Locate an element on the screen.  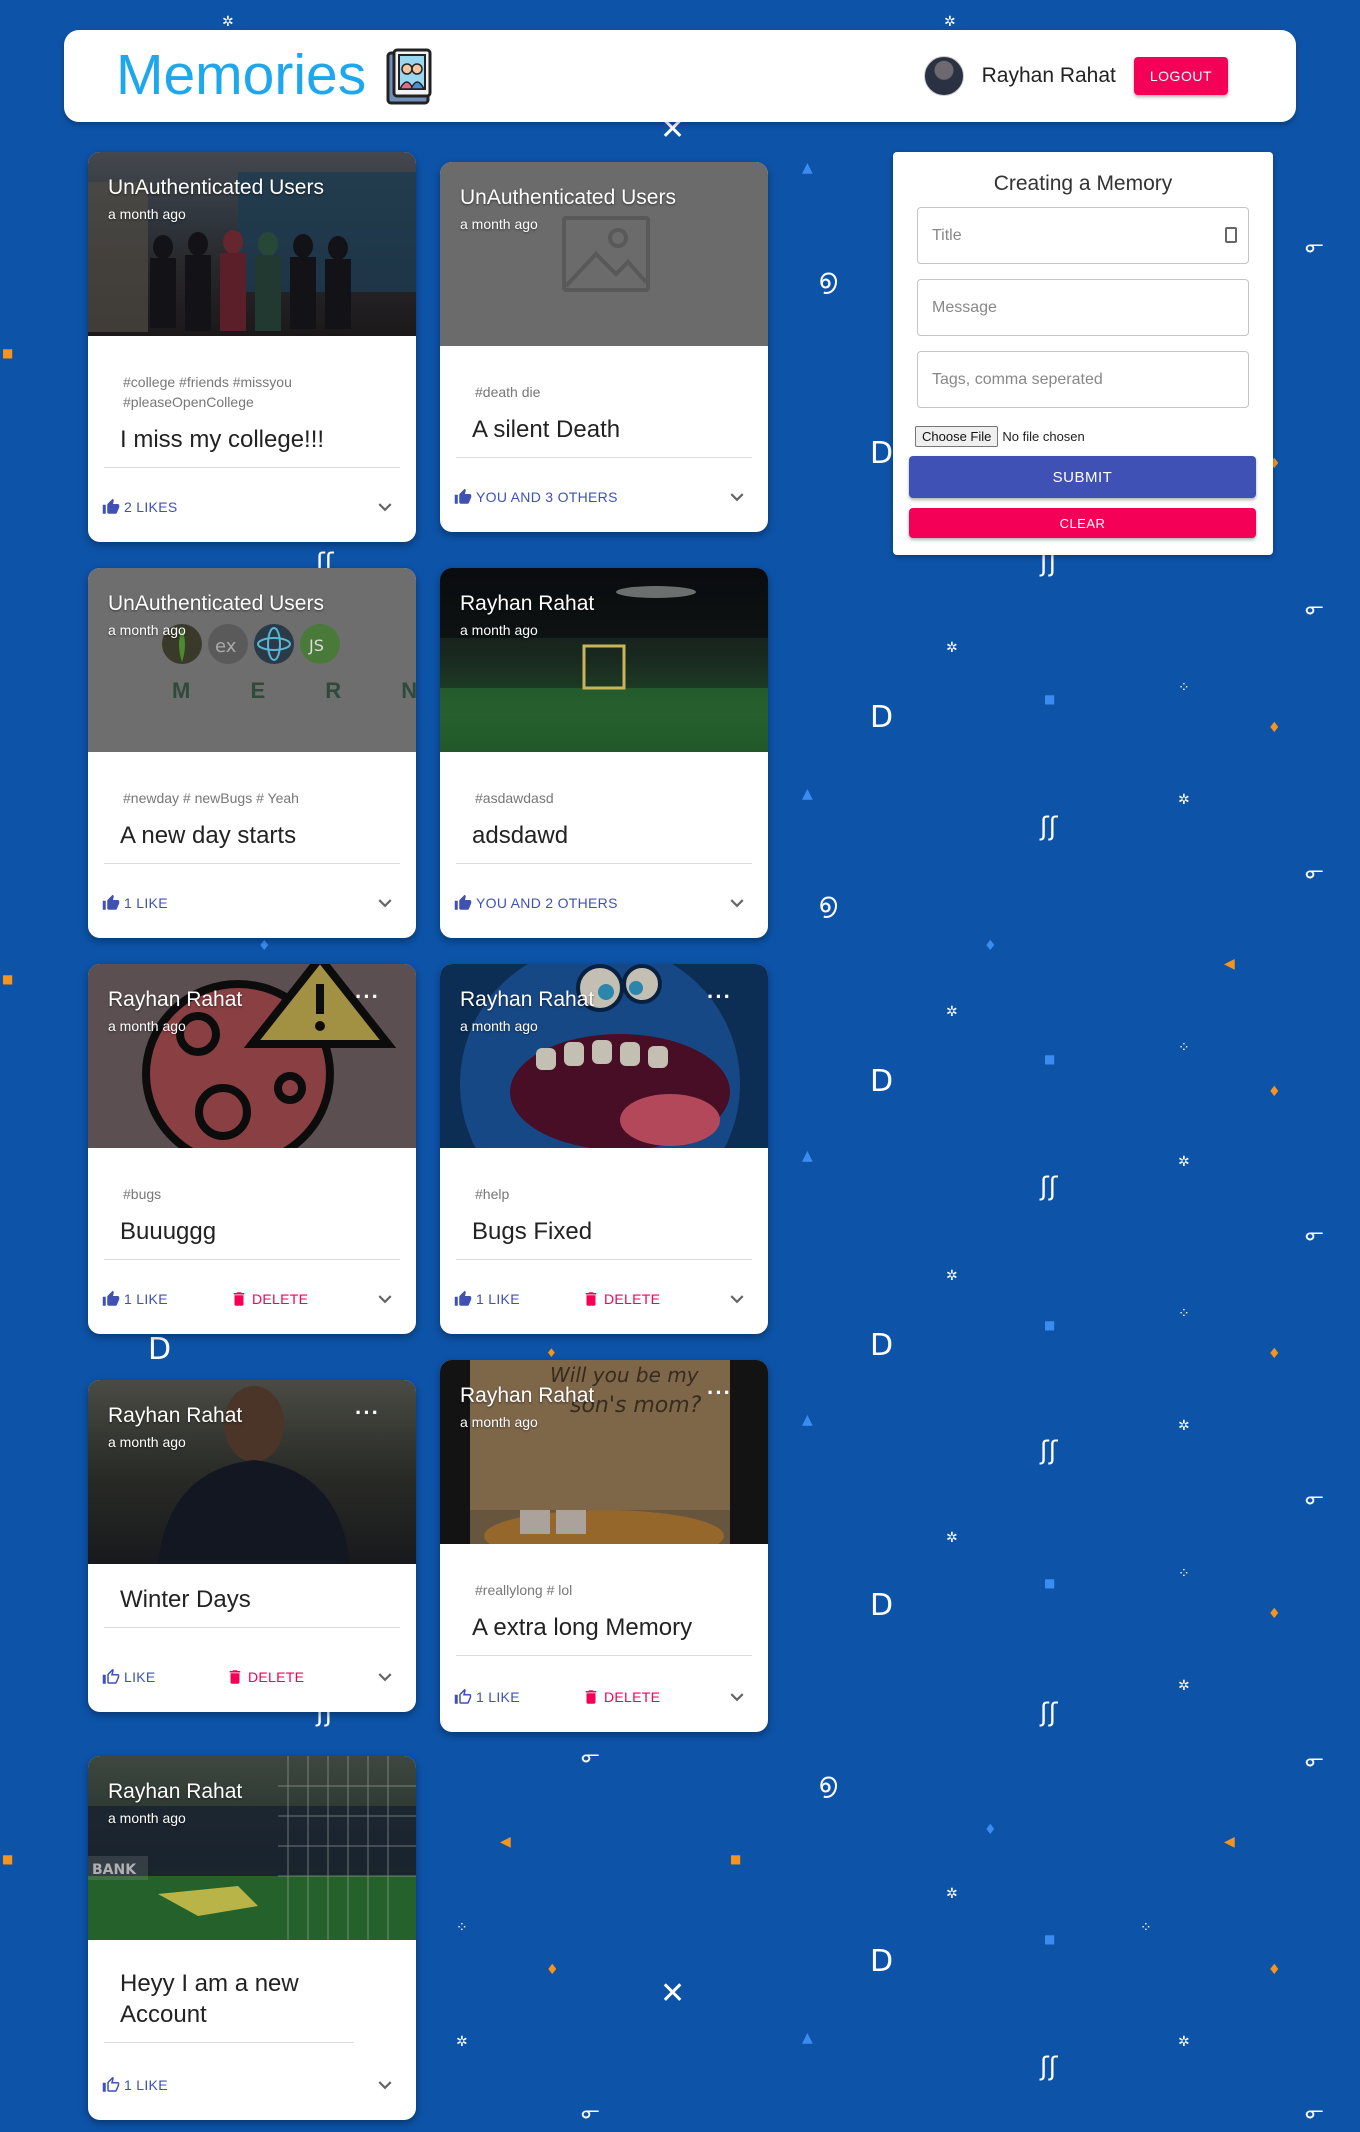
like-button: YOU AND 3 OTHERS is located at coordinates (536, 497).